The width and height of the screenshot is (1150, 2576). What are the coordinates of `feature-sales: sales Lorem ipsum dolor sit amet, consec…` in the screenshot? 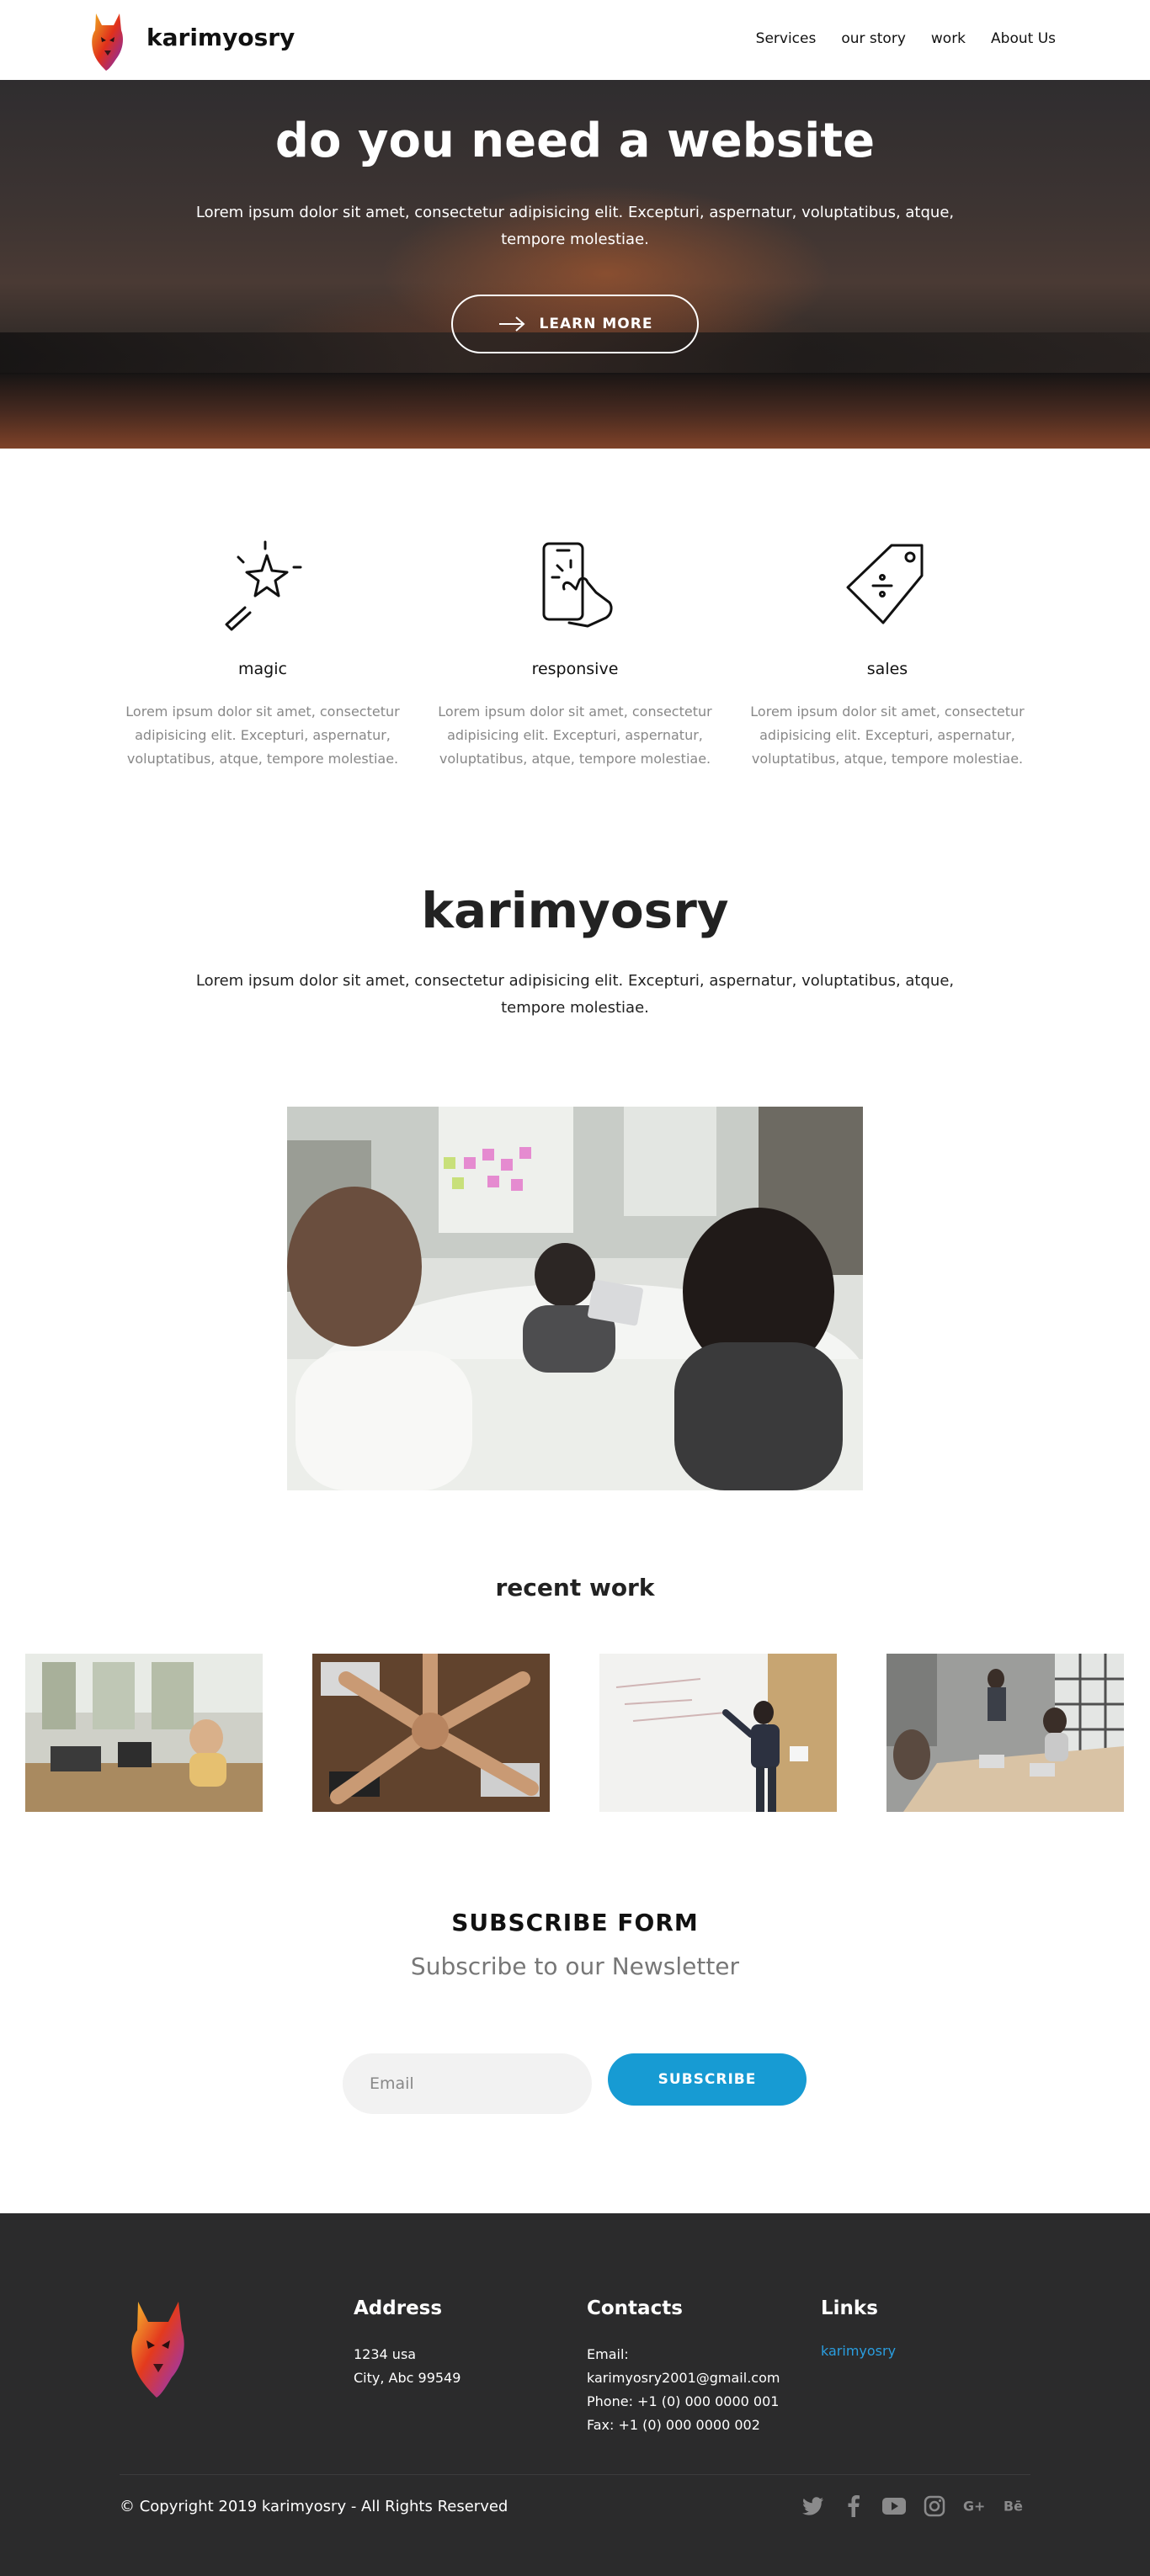 It's located at (887, 655).